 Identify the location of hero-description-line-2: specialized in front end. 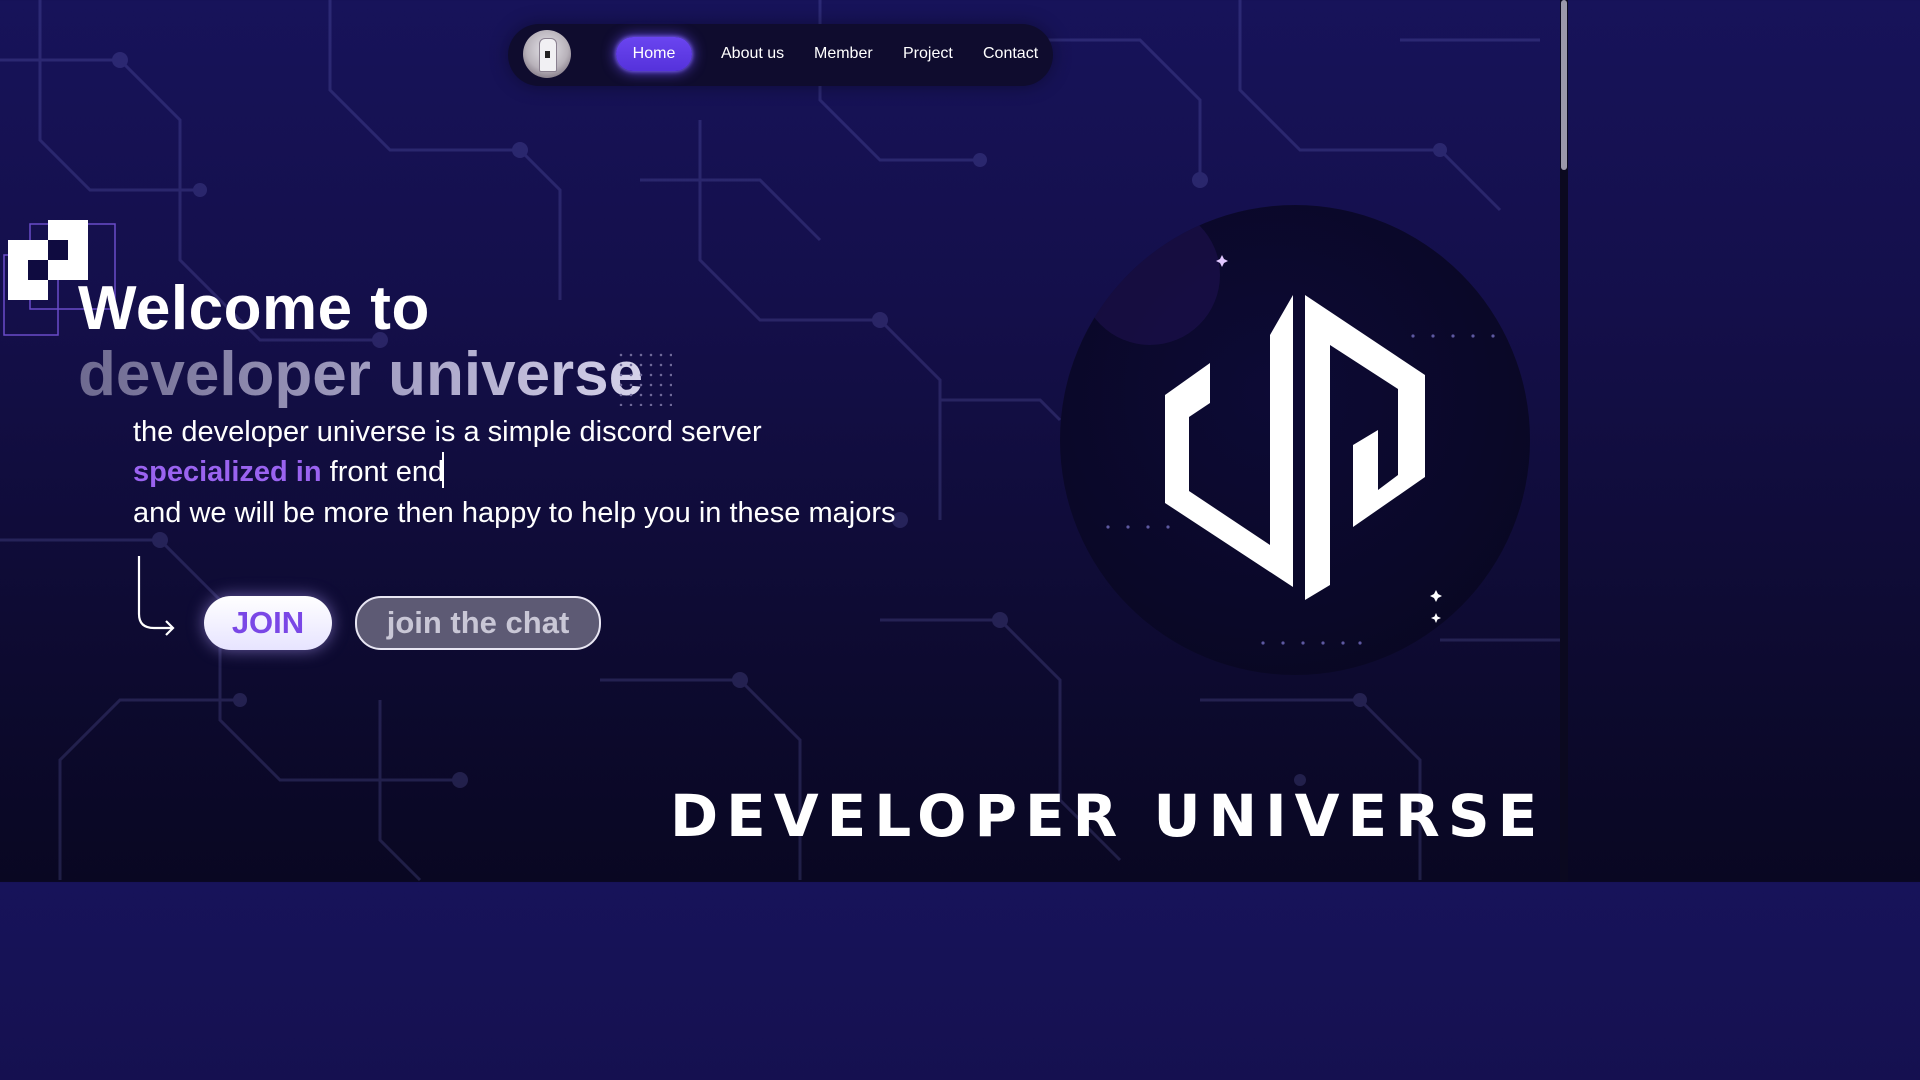
(289, 472).